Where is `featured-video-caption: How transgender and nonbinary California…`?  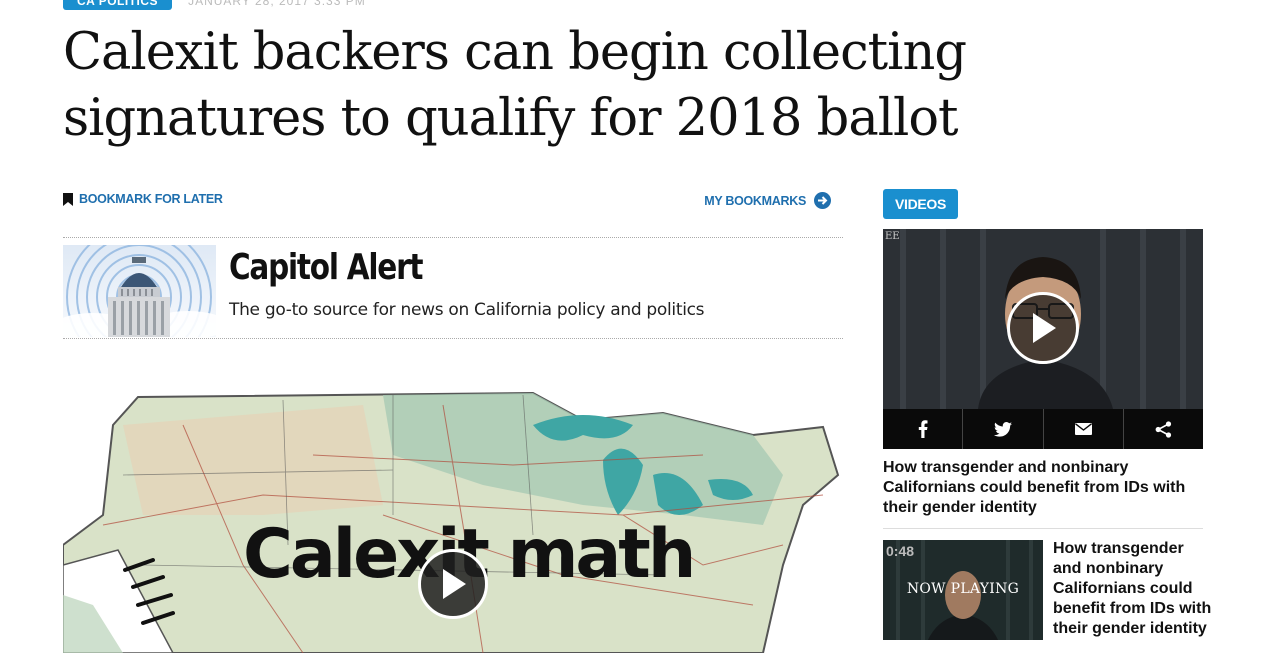 featured-video-caption: How transgender and nonbinary California… is located at coordinates (1043, 488).